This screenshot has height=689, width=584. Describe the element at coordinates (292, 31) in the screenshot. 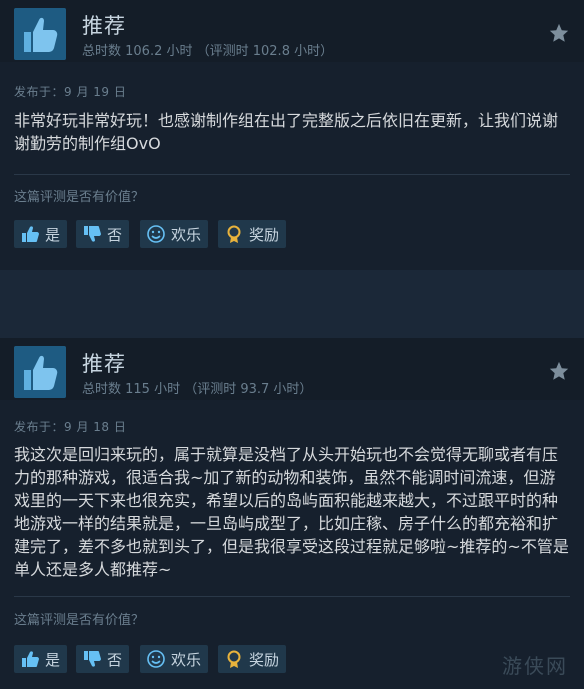

I see `review-header: 推荐 总时数 106.2 小时 （评测时 102.8 小时）` at that location.